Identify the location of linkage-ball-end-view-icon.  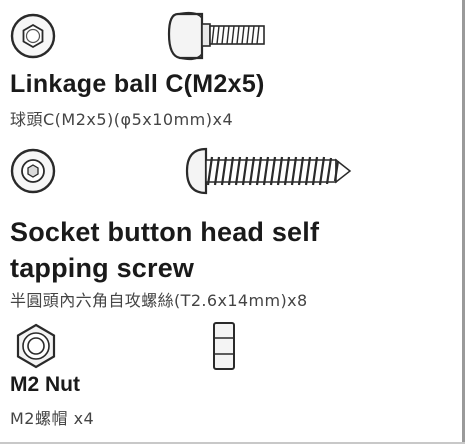
(33, 36).